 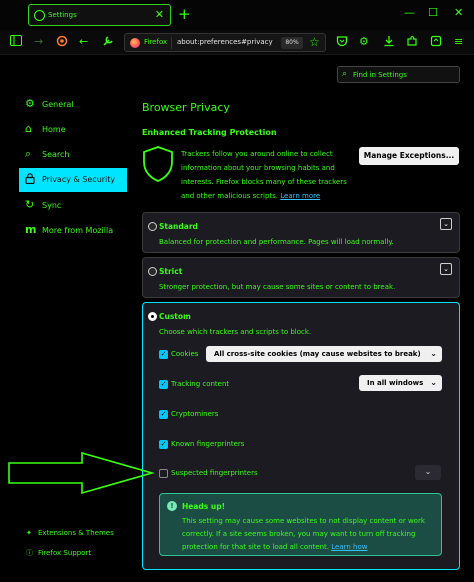 I want to click on tab-bar: Settings ✕ + — ☐ ✕, so click(x=237, y=15).